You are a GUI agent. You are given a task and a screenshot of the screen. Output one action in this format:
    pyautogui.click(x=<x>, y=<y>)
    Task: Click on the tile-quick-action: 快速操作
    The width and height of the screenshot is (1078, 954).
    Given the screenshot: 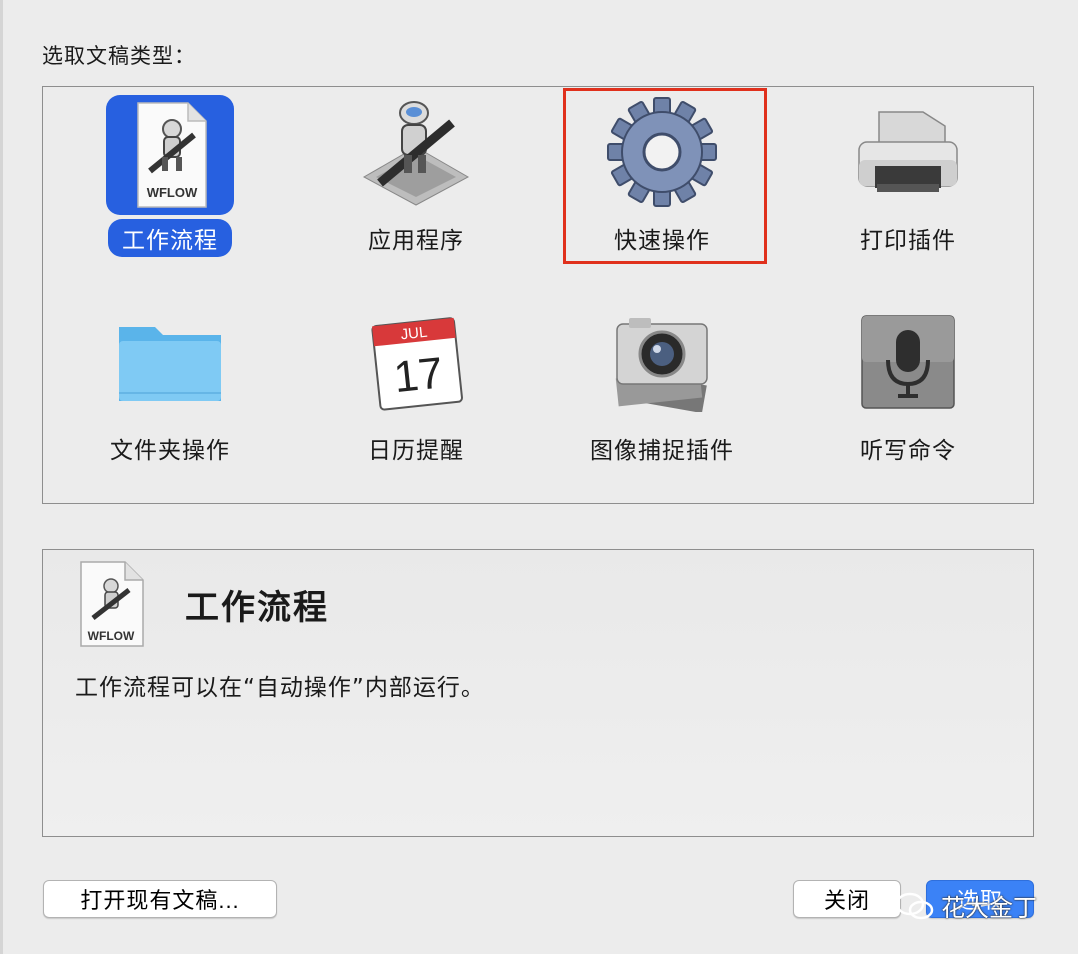 What is the action you would take?
    pyautogui.click(x=662, y=186)
    